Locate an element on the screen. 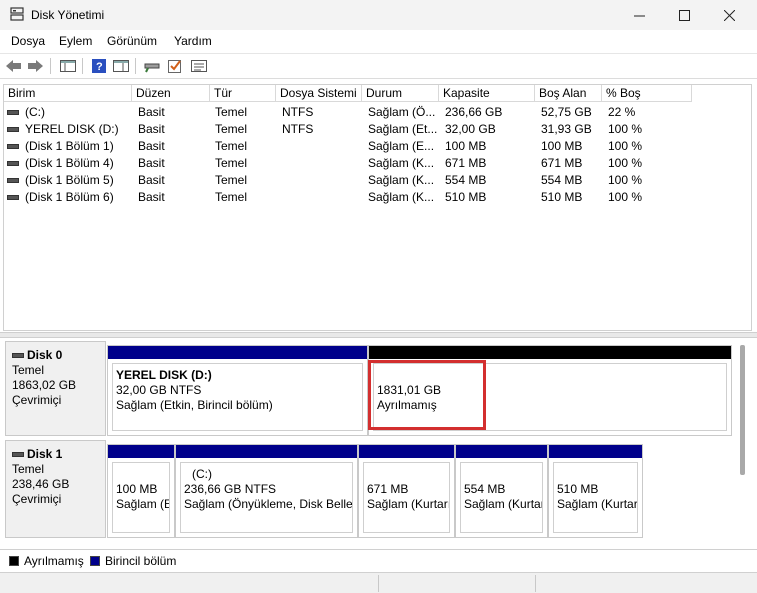  partition-disk1-6: 510 MB Sağlam (Kurtar is located at coordinates (595, 491).